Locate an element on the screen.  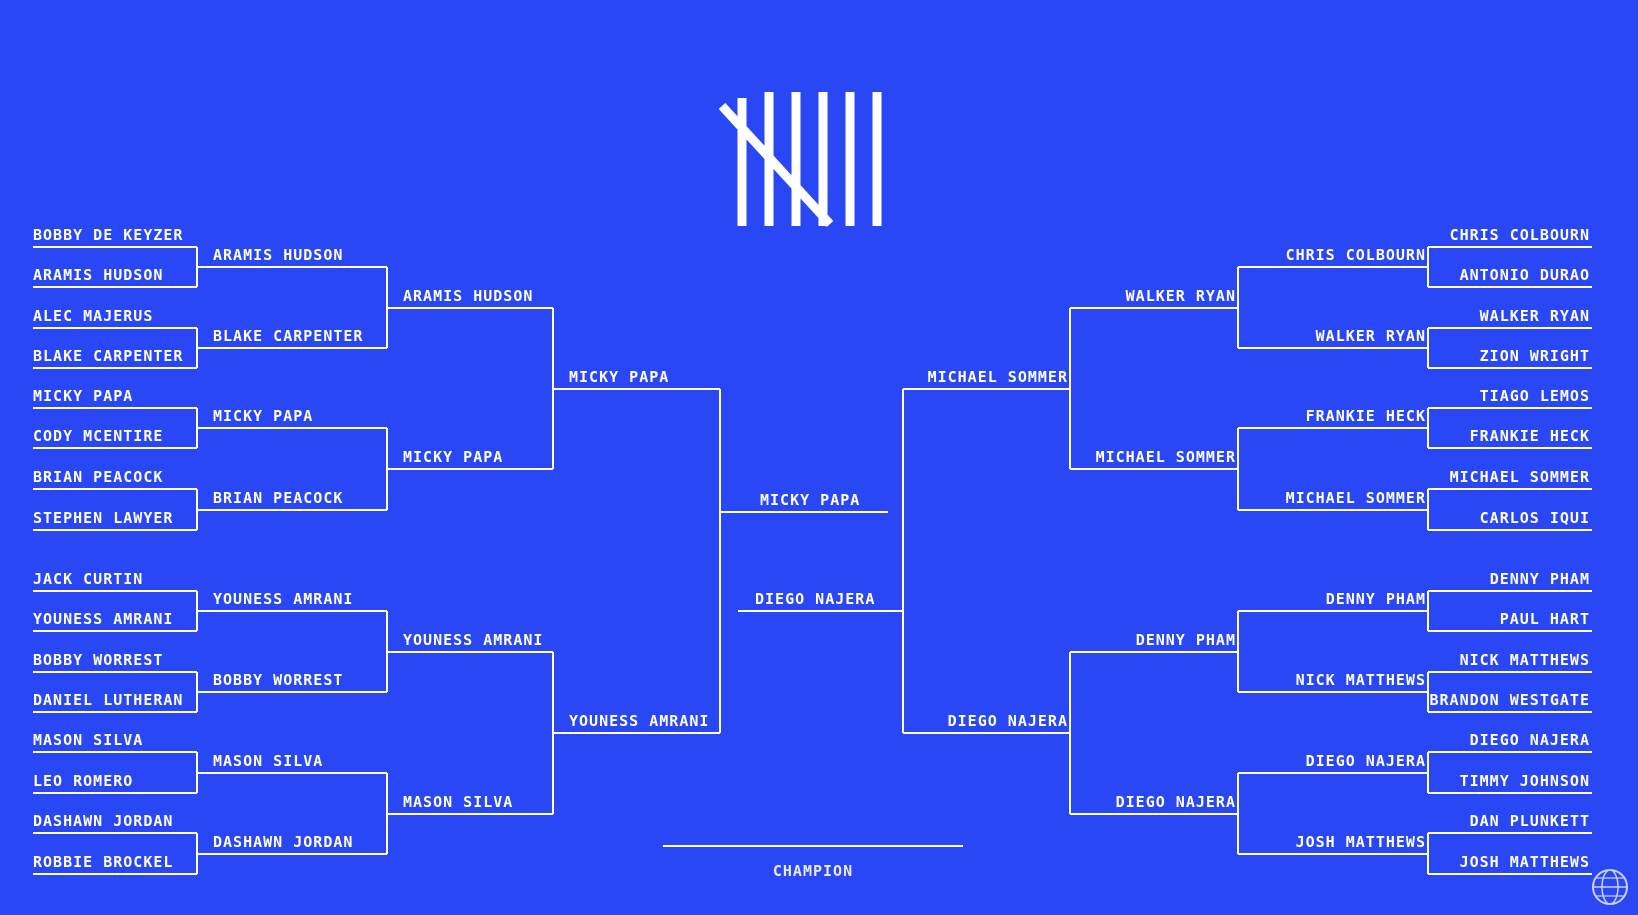
tally-logo-icon is located at coordinates (800, 160).